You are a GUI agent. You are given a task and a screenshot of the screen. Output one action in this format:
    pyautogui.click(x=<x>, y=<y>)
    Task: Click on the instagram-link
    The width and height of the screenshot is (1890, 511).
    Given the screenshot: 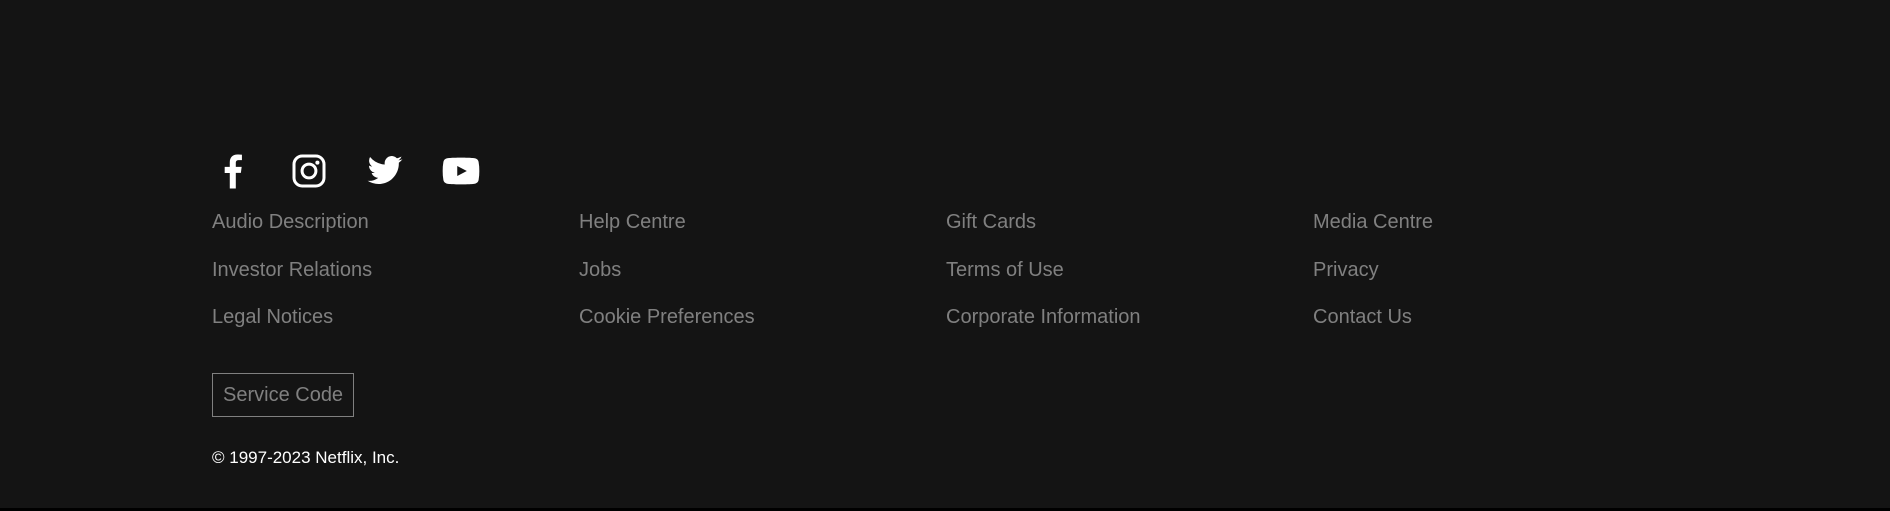 What is the action you would take?
    pyautogui.click(x=309, y=171)
    